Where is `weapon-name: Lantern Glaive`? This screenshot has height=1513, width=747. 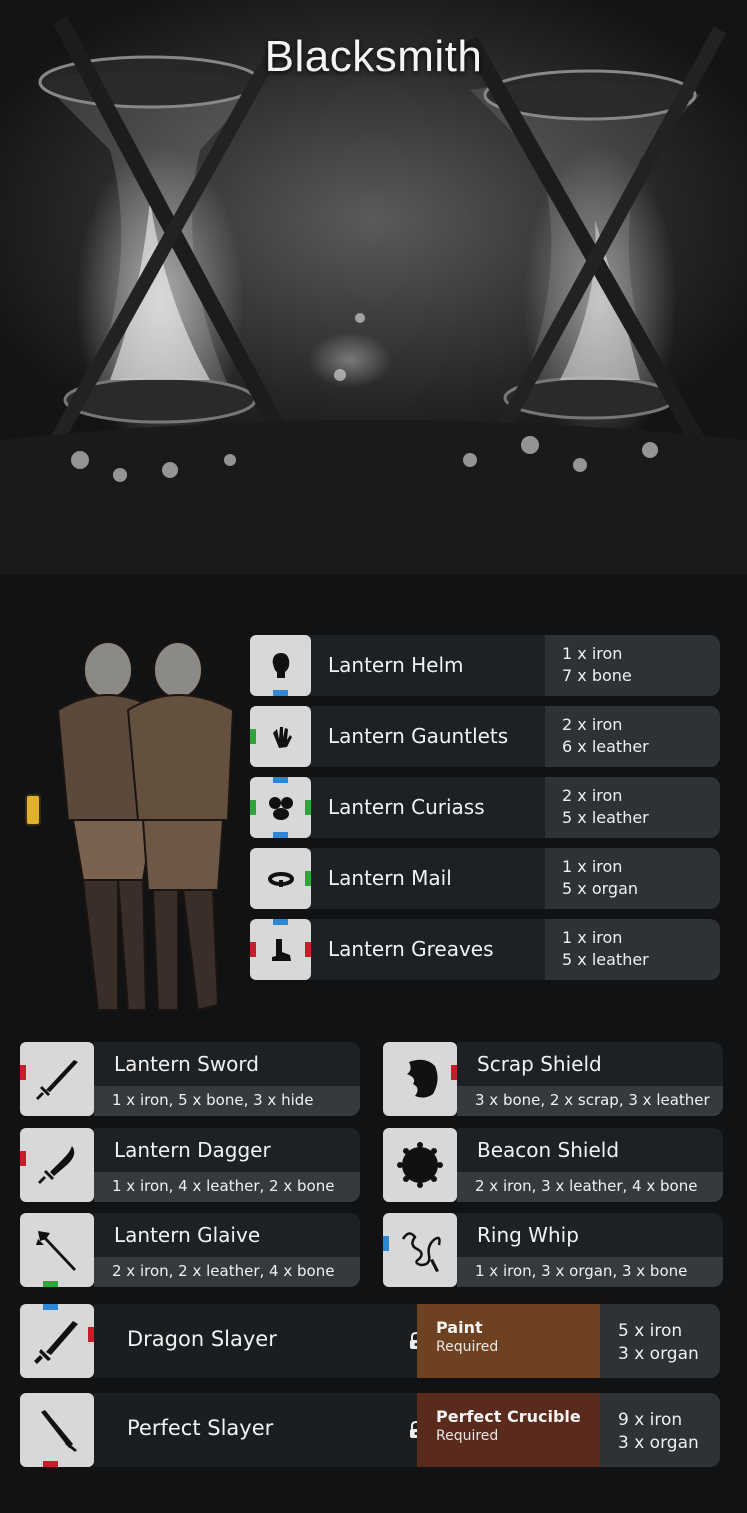
weapon-name: Lantern Glaive is located at coordinates (187, 1235).